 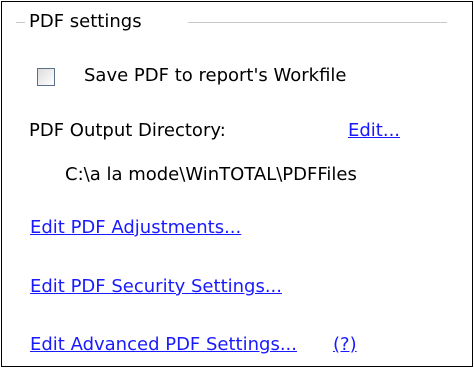 I want to click on output-directory-label: PDF Output Directory:, so click(x=127, y=130).